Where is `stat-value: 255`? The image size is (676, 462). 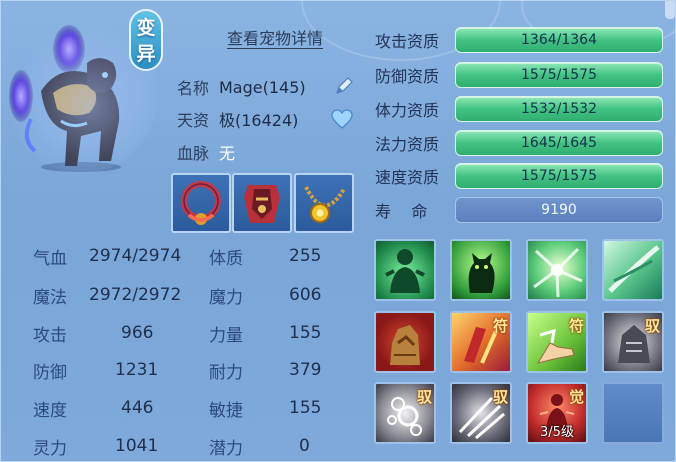 stat-value: 255 is located at coordinates (305, 256).